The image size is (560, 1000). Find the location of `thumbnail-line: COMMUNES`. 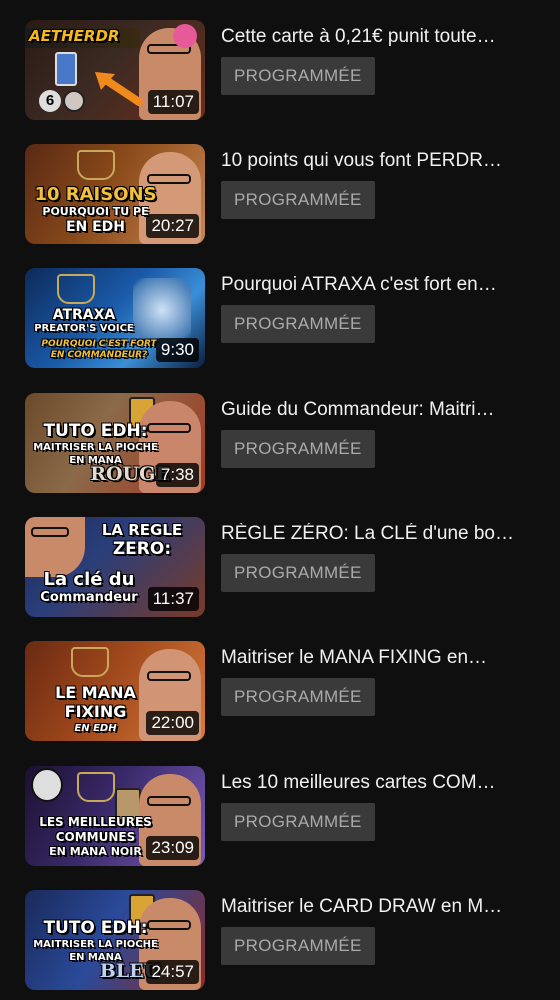

thumbnail-line: COMMUNES is located at coordinates (95, 837).